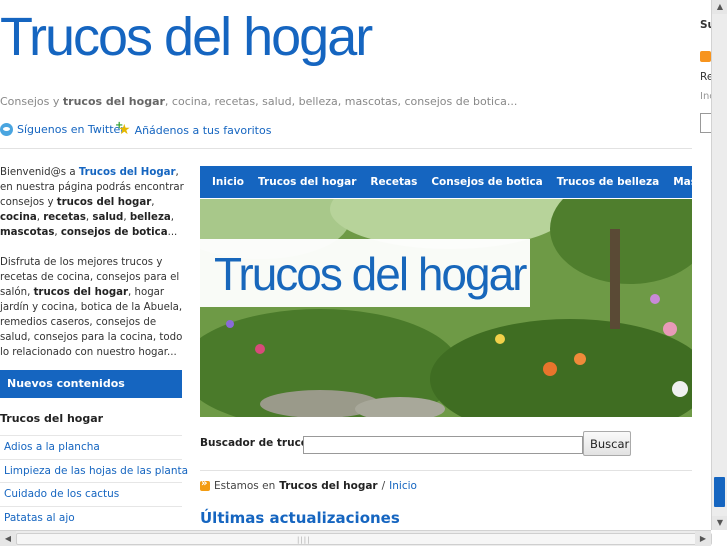 This screenshot has width=727, height=546. Describe the element at coordinates (300, 518) in the screenshot. I see `section-title: Últimas actualizaciones` at that location.